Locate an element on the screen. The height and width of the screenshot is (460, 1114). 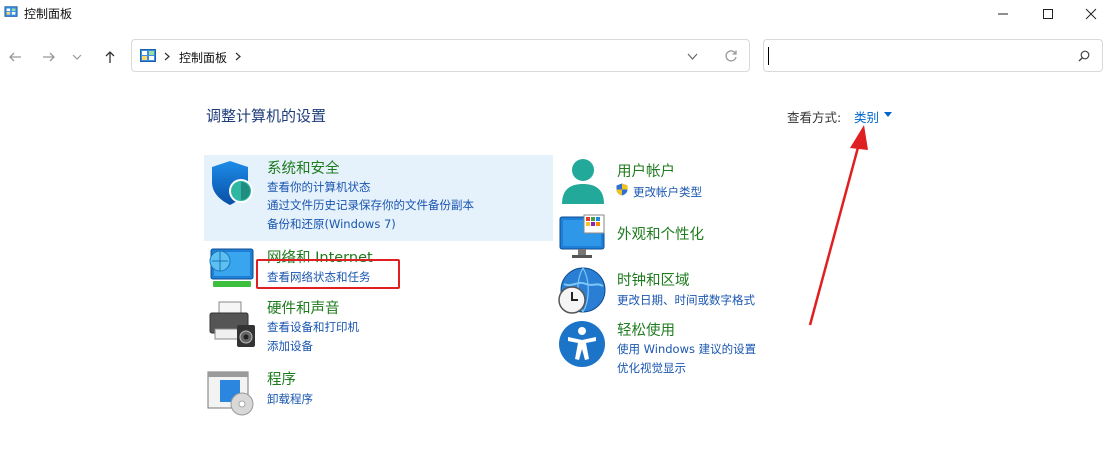
category-link: 优化视觉显示 is located at coordinates (651, 368).